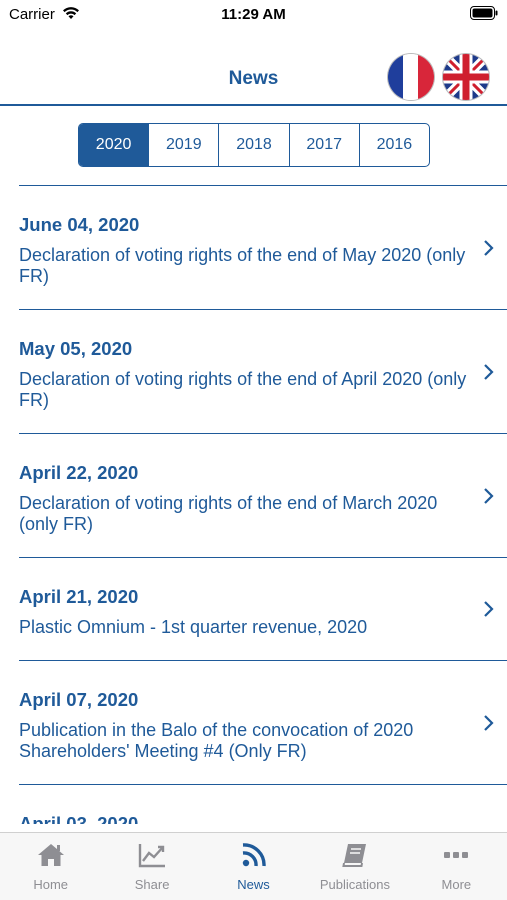 The image size is (507, 900). Describe the element at coordinates (50, 855) in the screenshot. I see `home-icon` at that location.